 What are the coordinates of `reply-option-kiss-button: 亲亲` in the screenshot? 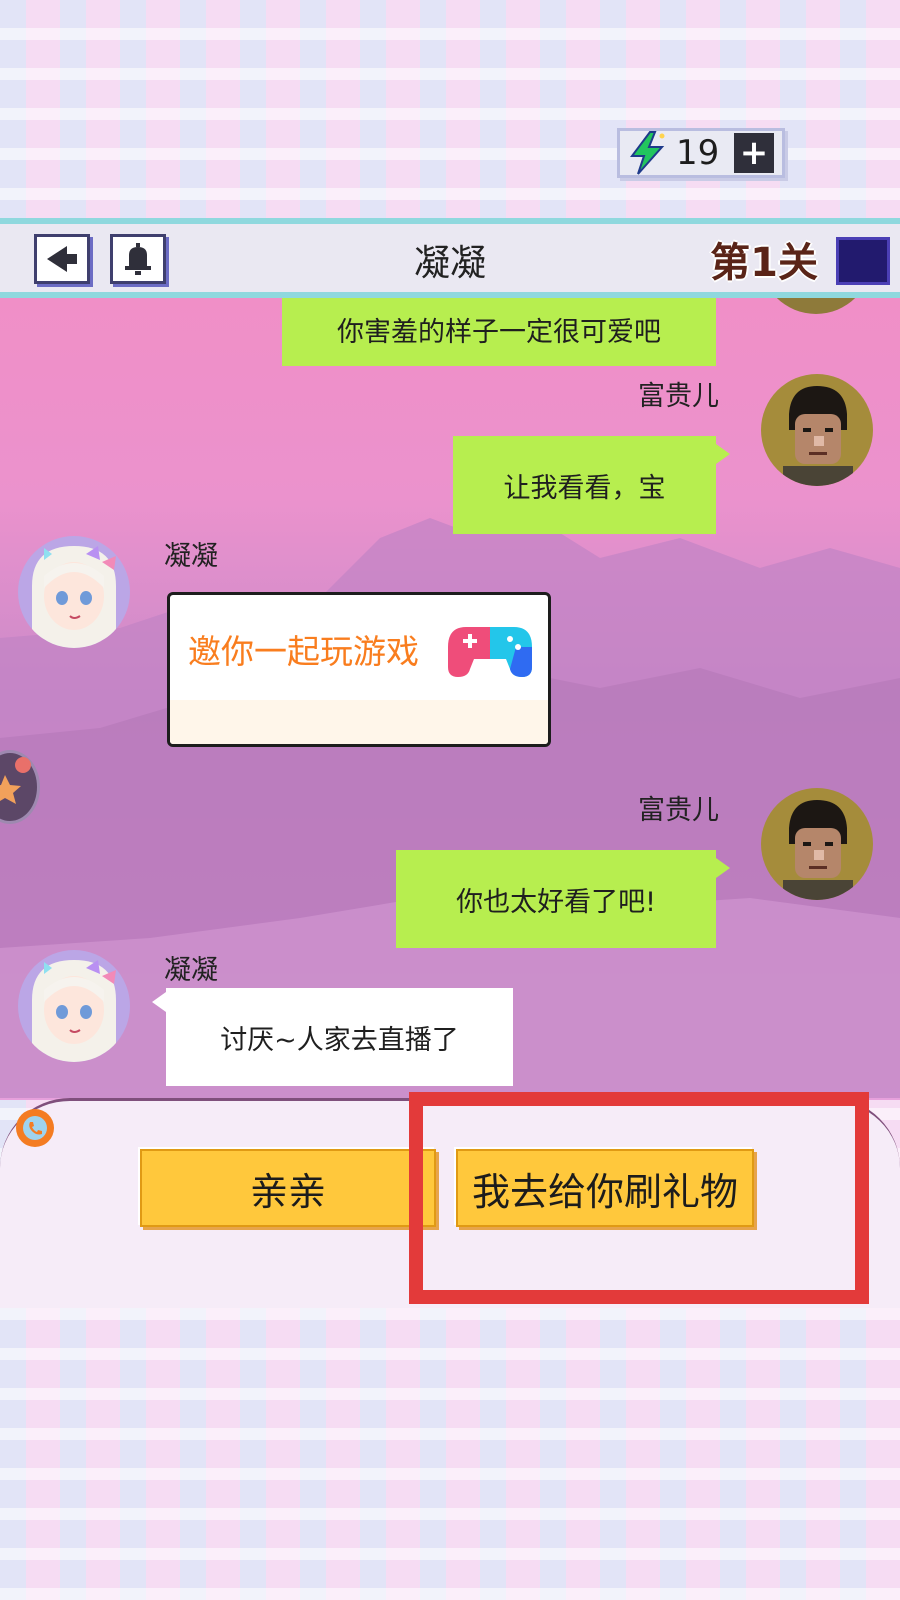 It's located at (288, 1188).